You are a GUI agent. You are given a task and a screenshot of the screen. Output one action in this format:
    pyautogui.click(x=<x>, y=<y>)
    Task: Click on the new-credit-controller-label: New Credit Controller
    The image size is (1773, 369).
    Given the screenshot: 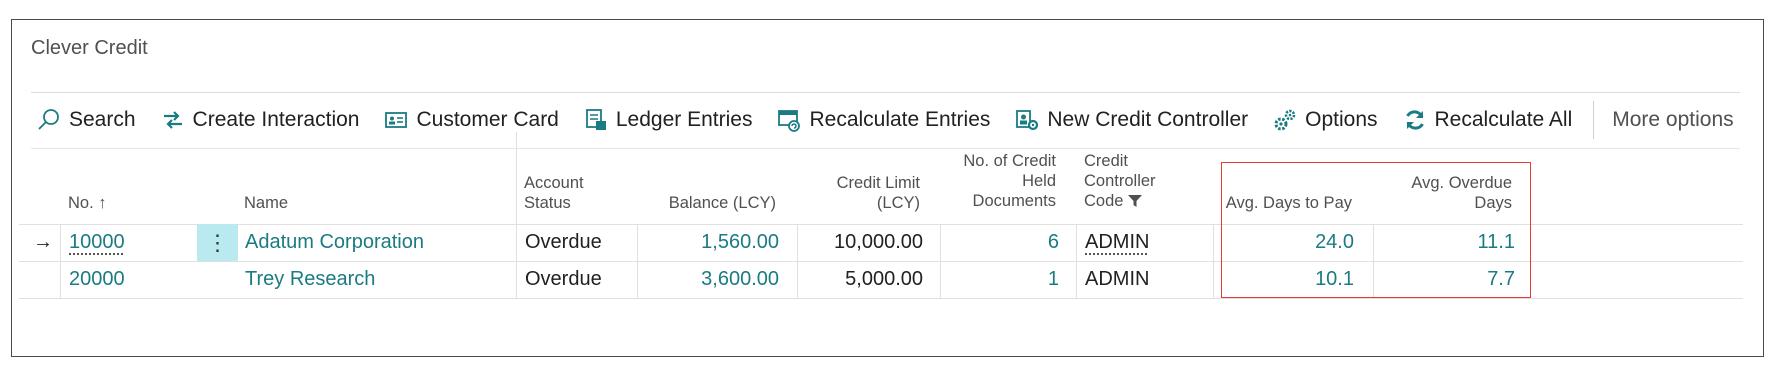 What is the action you would take?
    pyautogui.click(x=1148, y=119)
    